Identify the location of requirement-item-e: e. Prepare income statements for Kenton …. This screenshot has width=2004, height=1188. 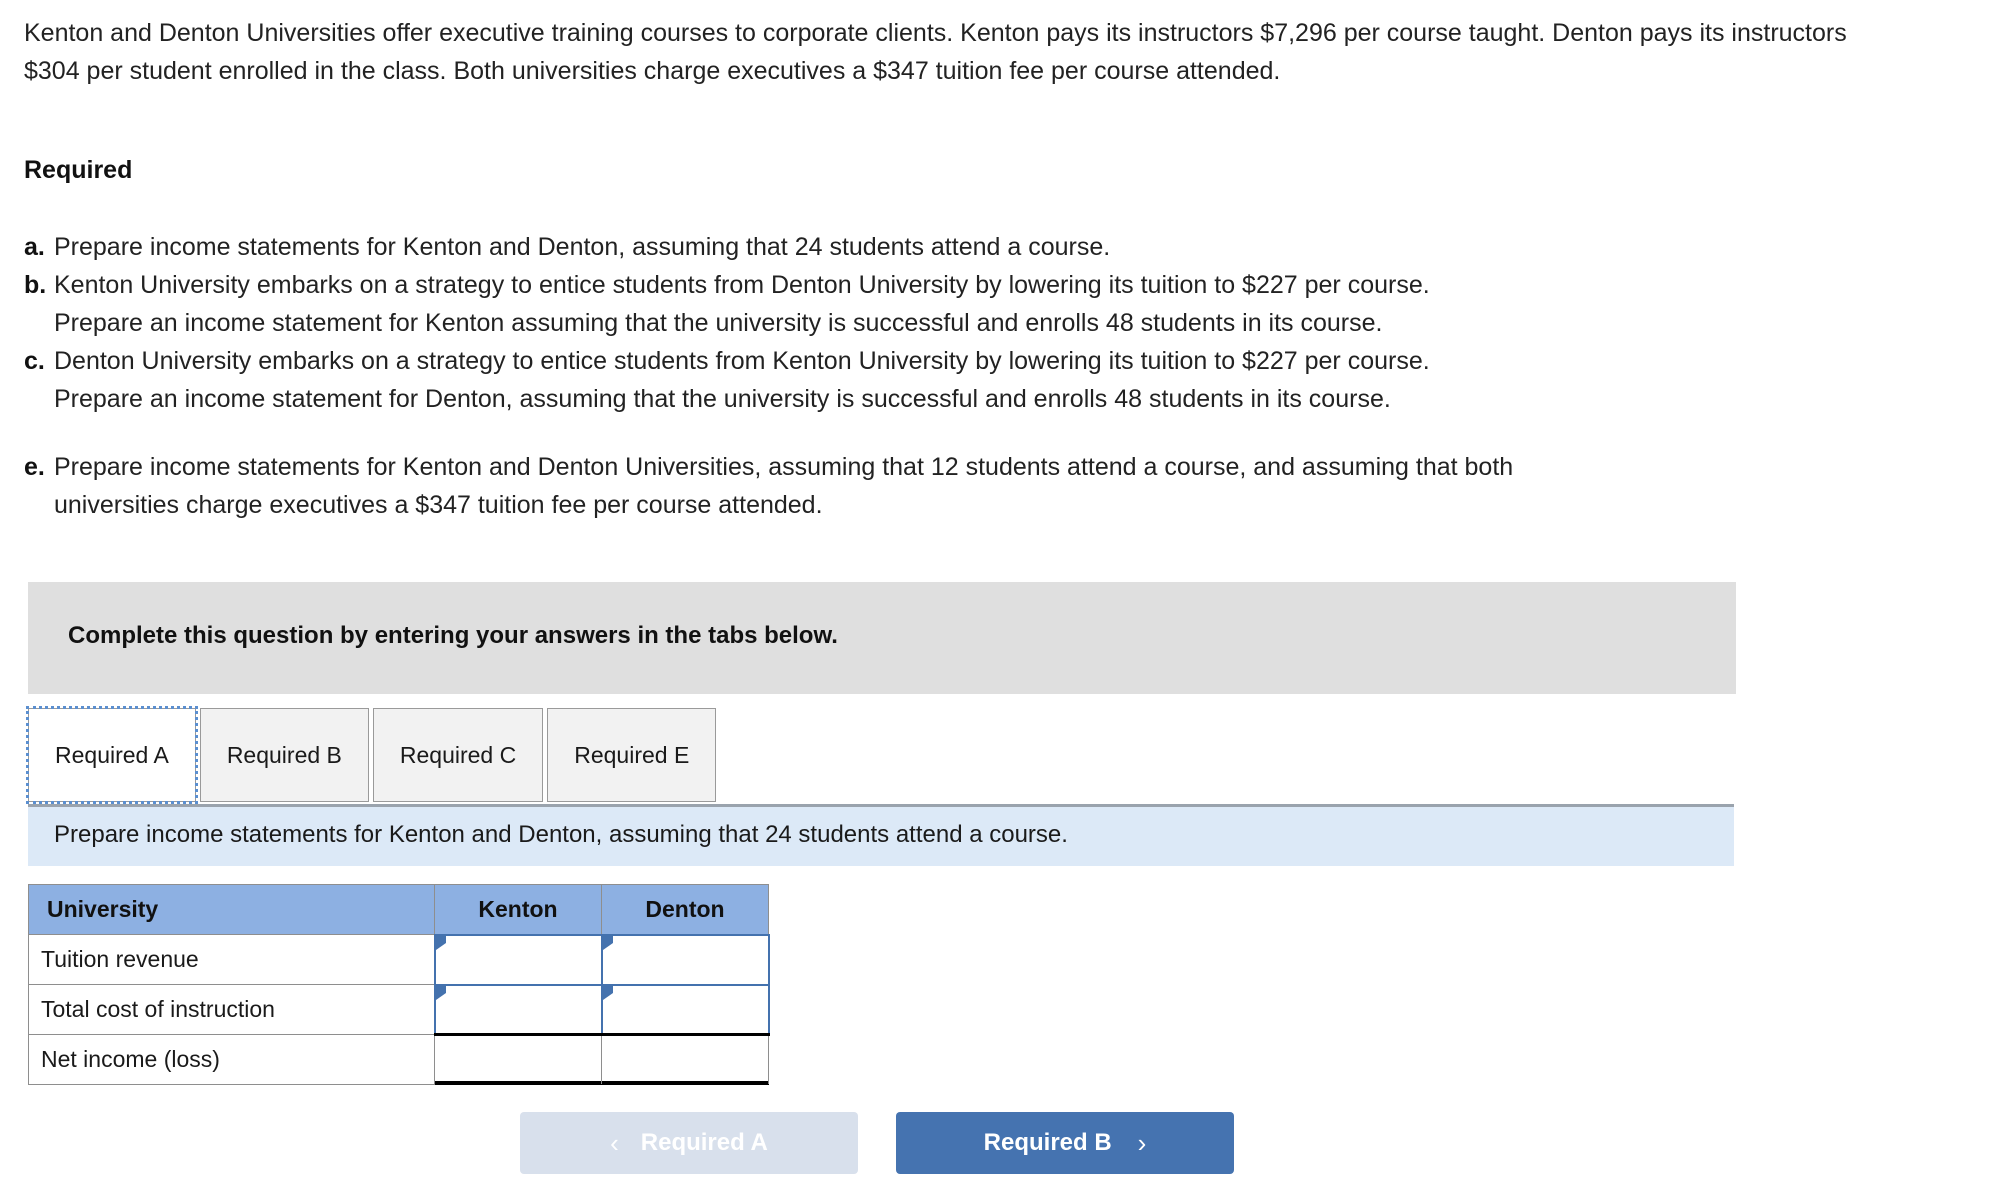
(974, 486).